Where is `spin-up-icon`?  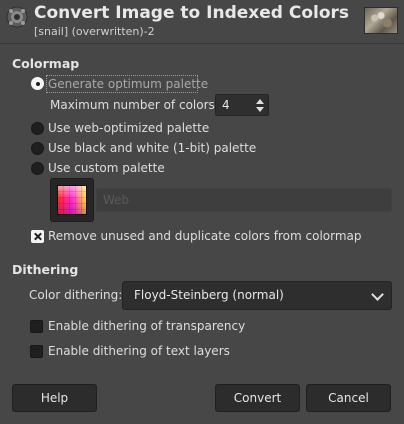
spin-up-icon is located at coordinates (260, 101).